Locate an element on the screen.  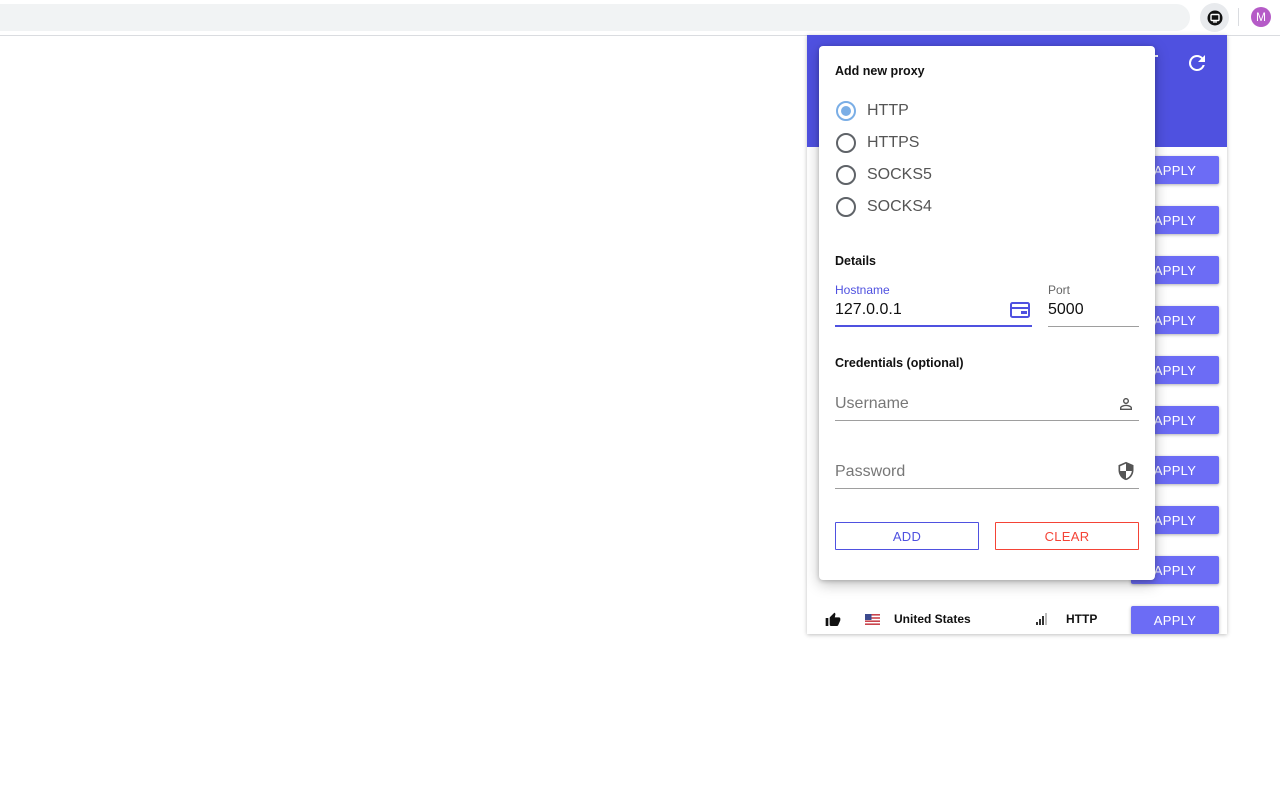
proxy-row: United States HTTP APPLY is located at coordinates (1017, 616).